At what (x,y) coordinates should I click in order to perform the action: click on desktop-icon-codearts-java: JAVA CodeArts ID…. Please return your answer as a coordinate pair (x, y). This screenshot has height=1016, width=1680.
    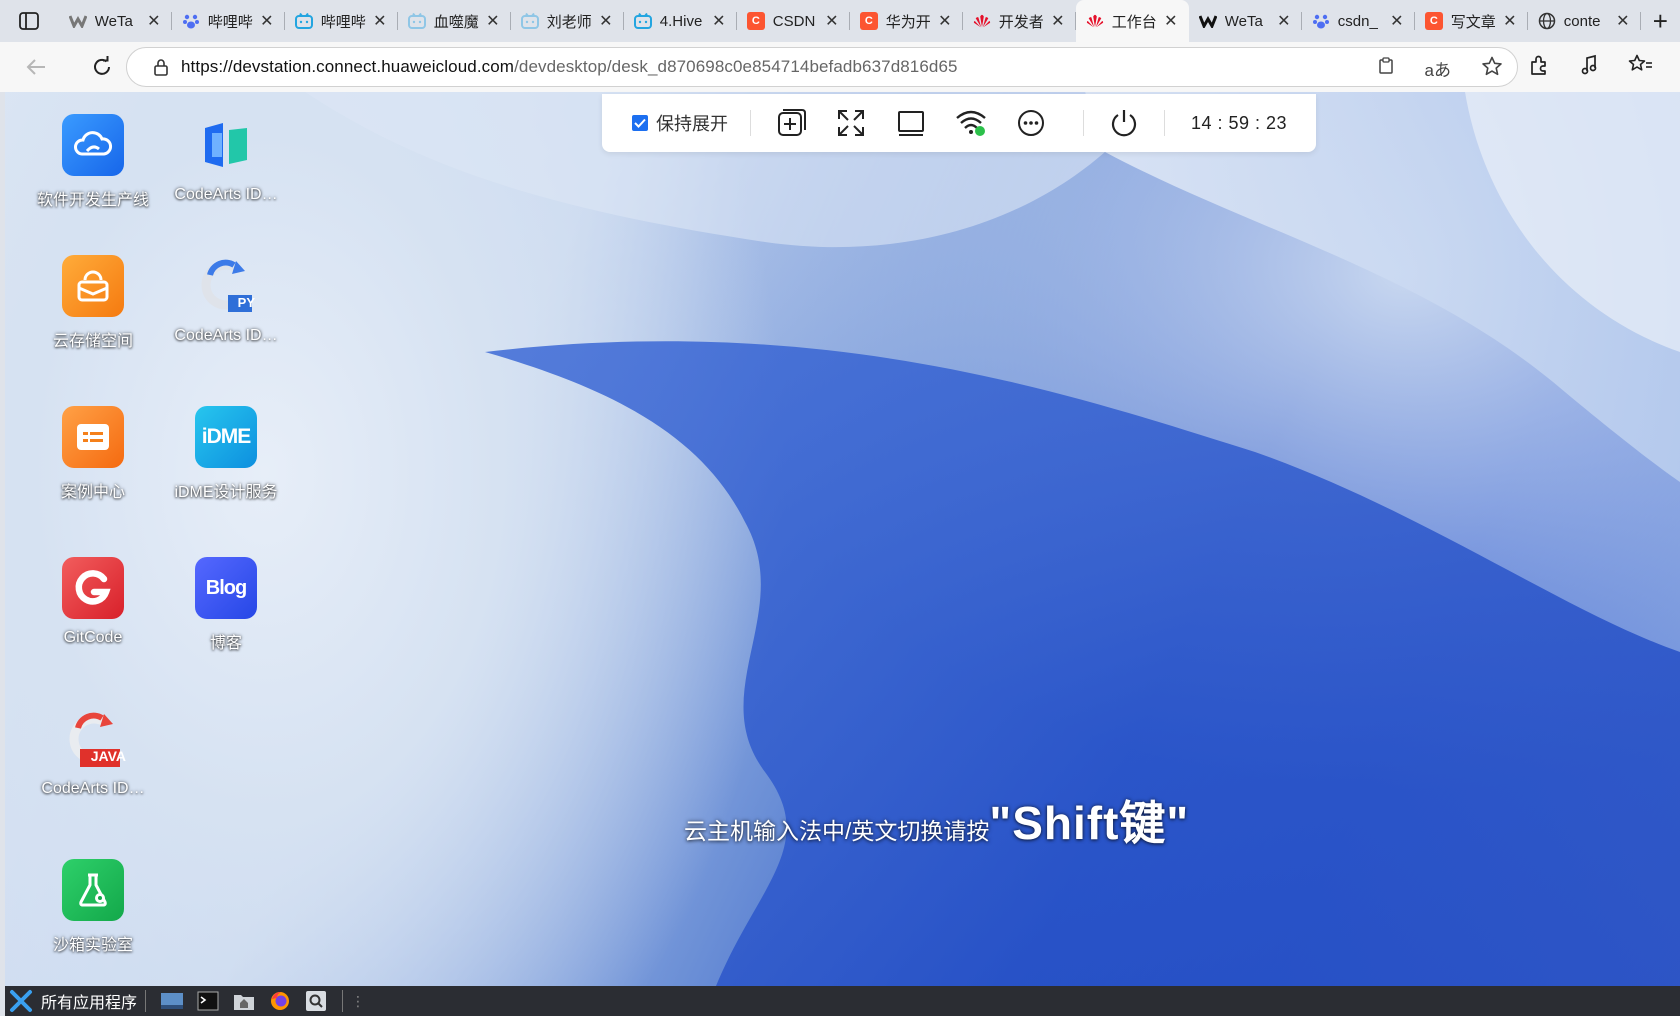
    Looking at the image, I should click on (93, 753).